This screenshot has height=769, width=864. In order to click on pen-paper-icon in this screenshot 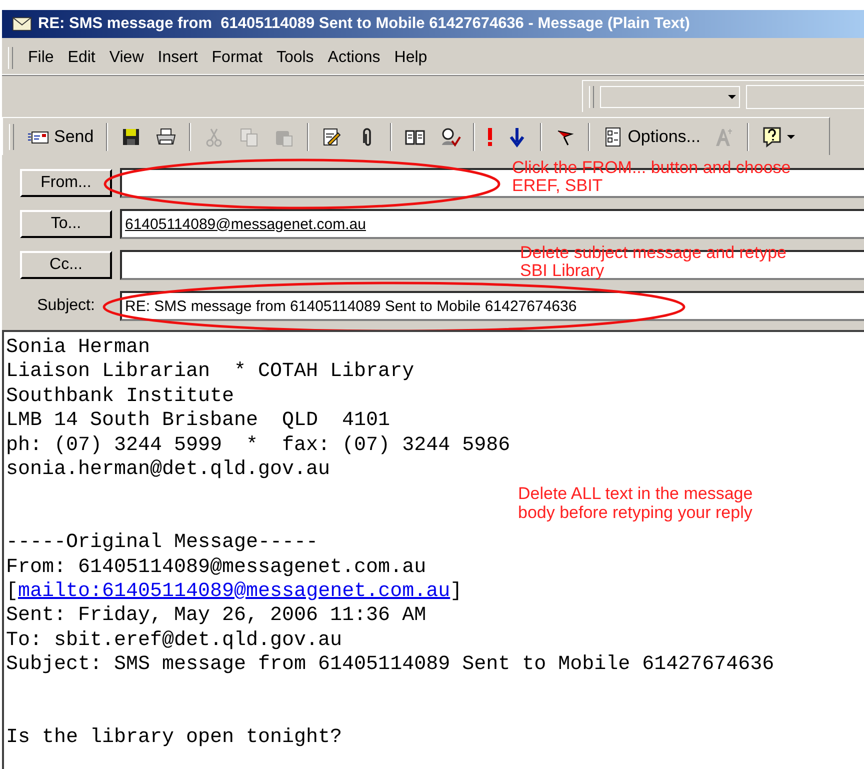, I will do `click(331, 137)`.